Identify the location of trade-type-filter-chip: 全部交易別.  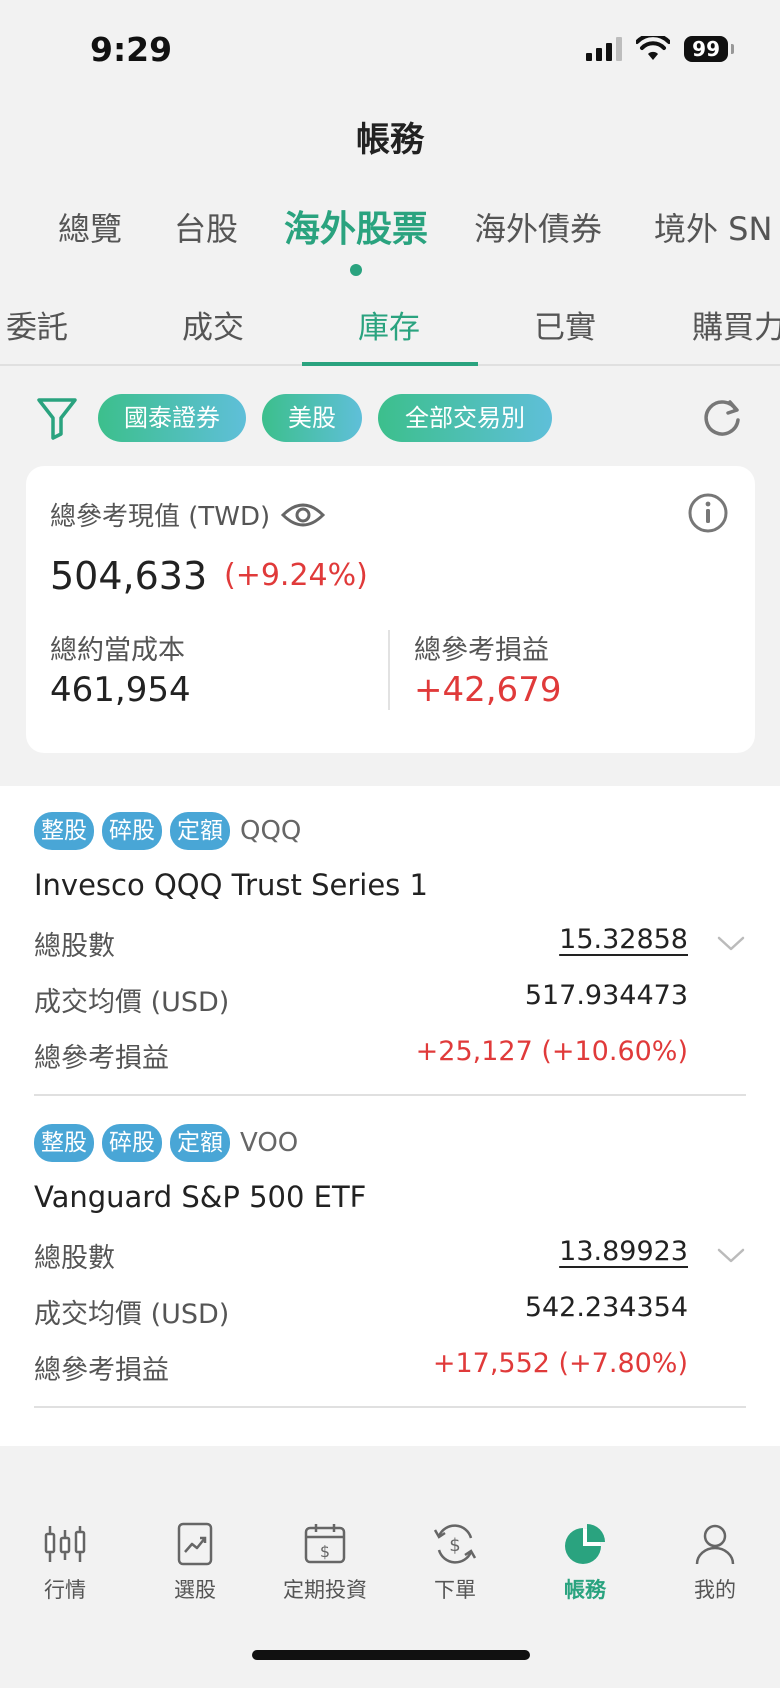
(465, 418).